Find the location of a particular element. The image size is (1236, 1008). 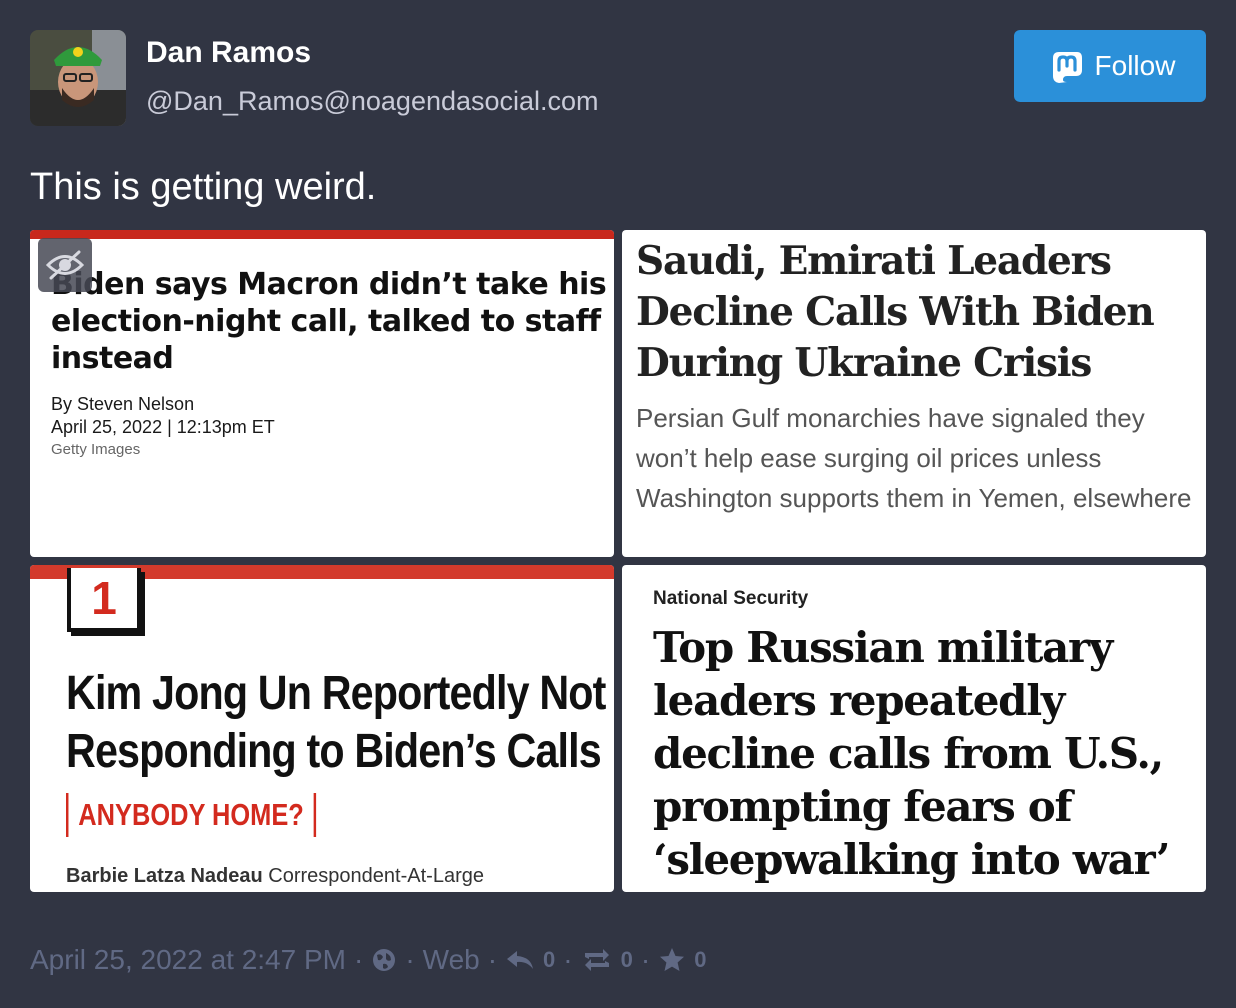

follow-button: Follow is located at coordinates (1110, 66).